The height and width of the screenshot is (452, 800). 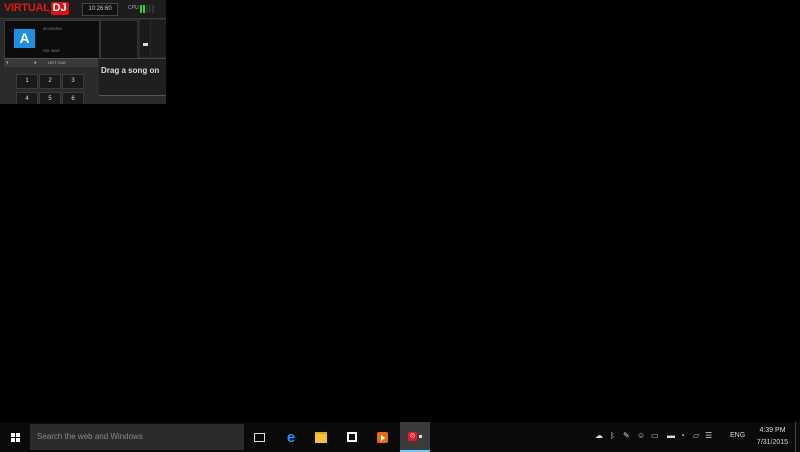 I want to click on task-view-icon, so click(x=259, y=437).